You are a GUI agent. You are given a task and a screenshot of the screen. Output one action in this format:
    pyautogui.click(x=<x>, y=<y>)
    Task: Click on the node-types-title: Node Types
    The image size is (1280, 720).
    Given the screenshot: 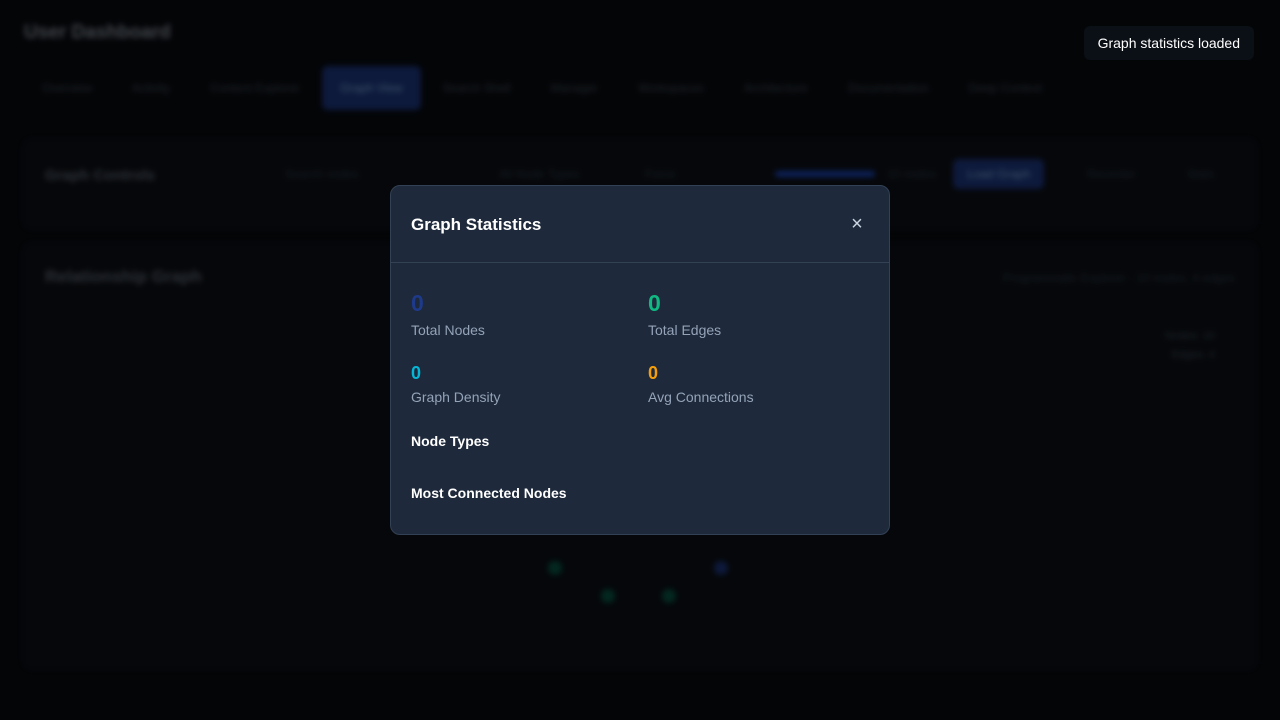 What is the action you would take?
    pyautogui.click(x=450, y=441)
    